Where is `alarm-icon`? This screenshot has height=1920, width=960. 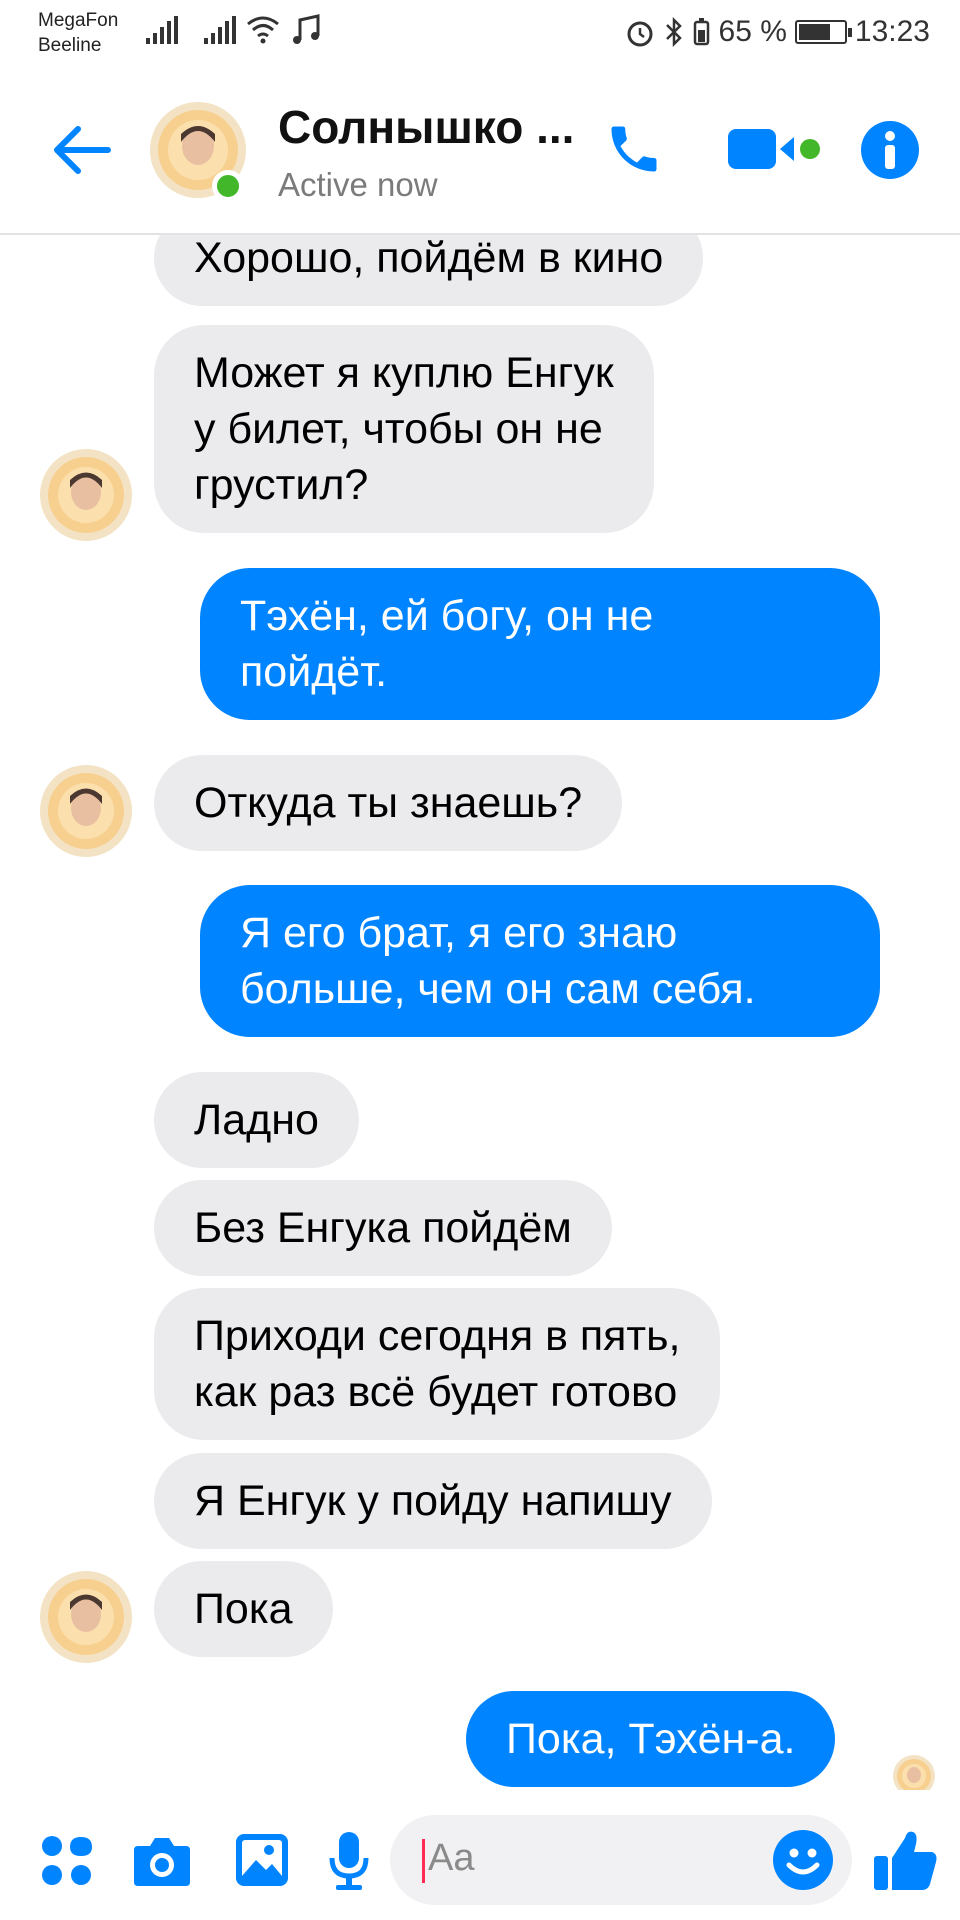
alarm-icon is located at coordinates (640, 34).